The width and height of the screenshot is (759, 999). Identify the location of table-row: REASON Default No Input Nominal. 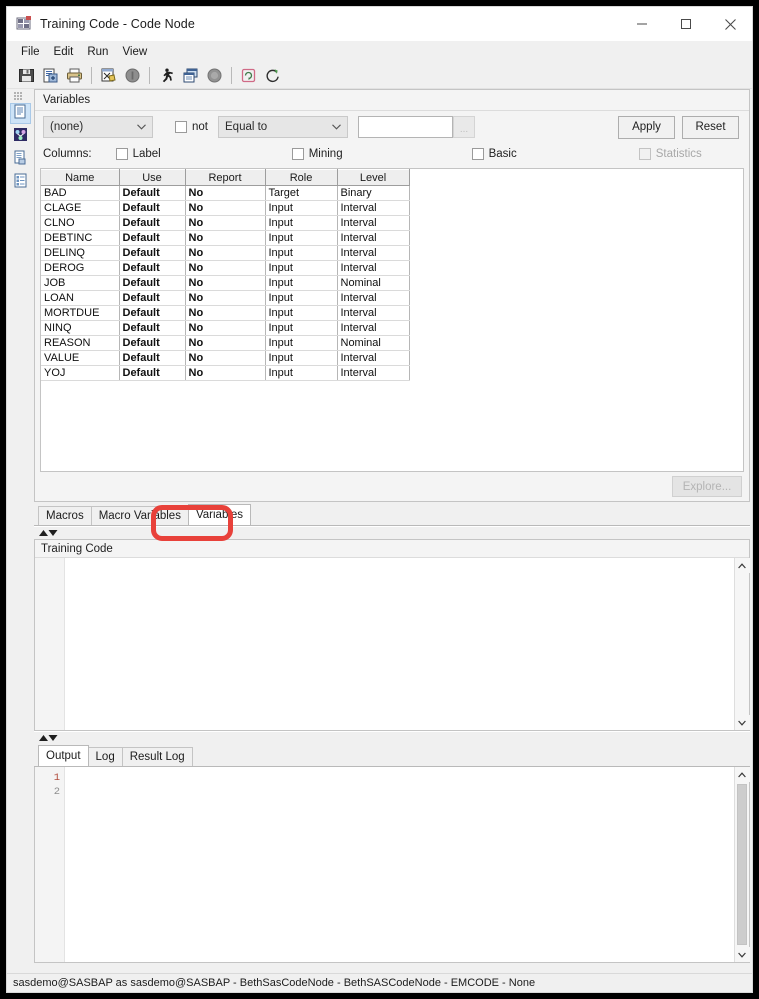
(225, 343).